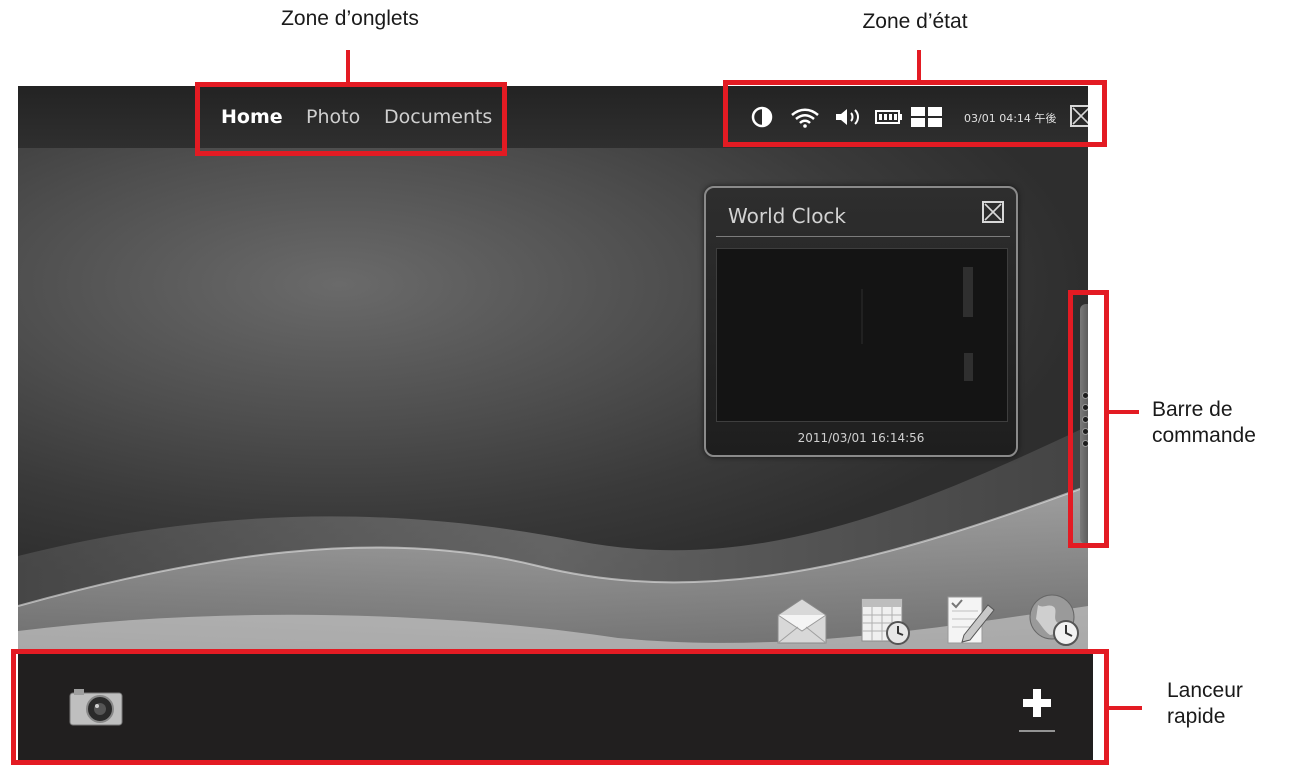 This screenshot has width=1290, height=768. What do you see at coordinates (348, 67) in the screenshot?
I see `callout-pointer-tabs` at bounding box center [348, 67].